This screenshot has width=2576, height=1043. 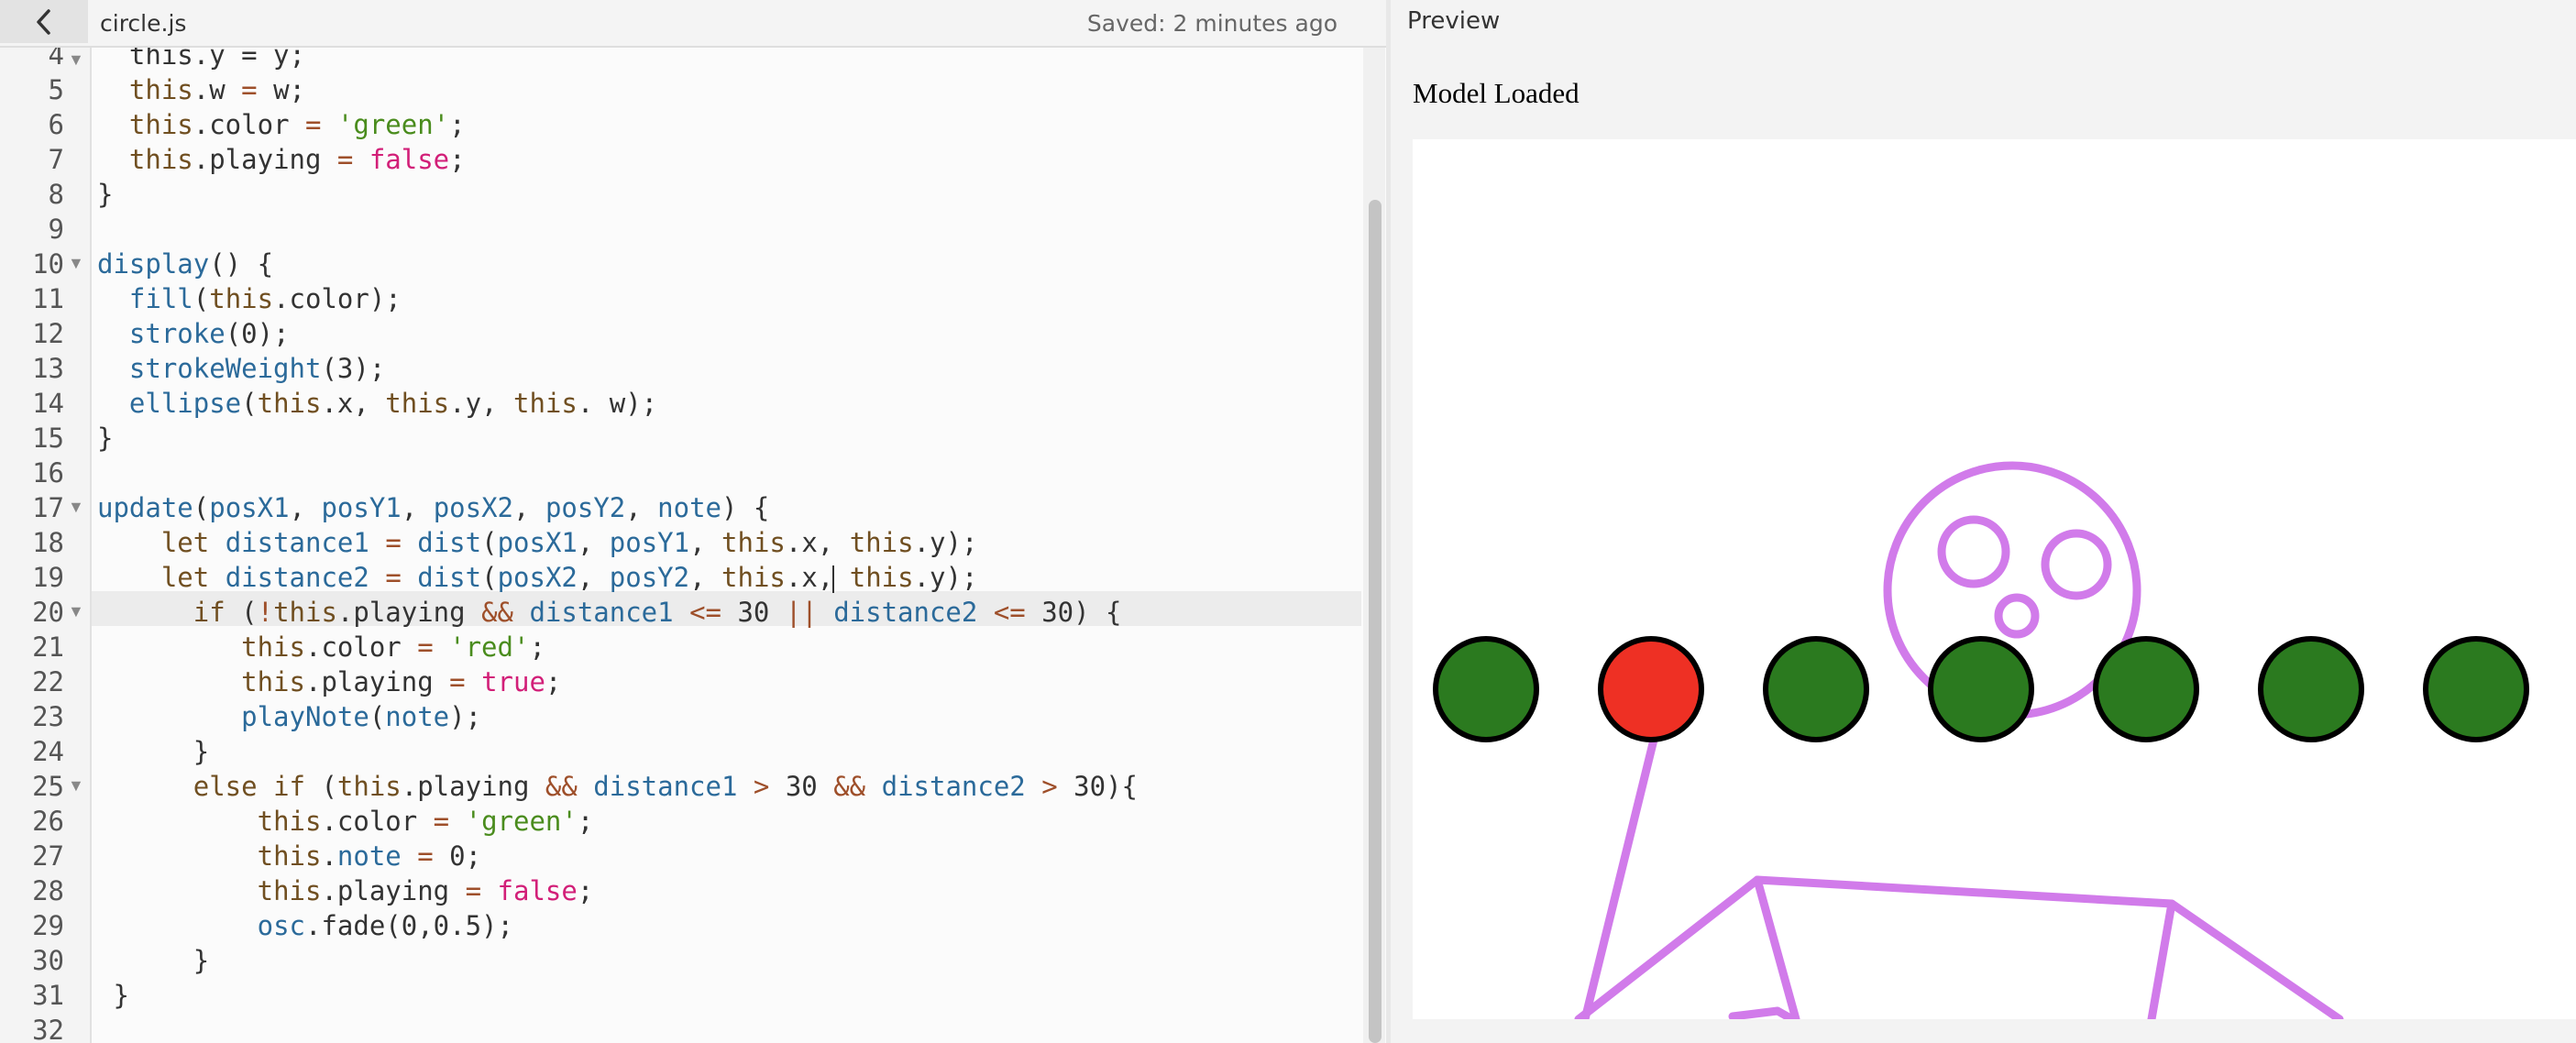 What do you see at coordinates (143, 24) in the screenshot?
I see `file-name: circle.js` at bounding box center [143, 24].